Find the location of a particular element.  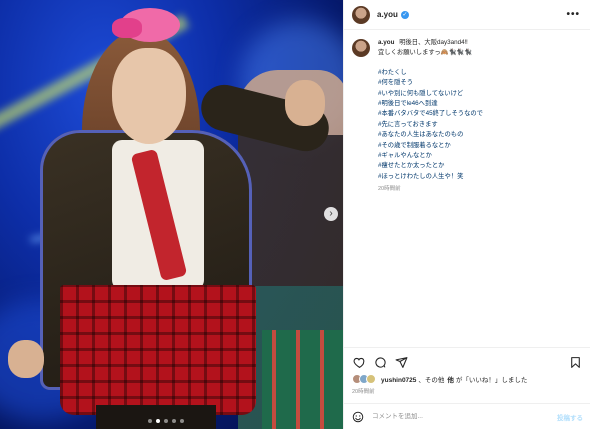

liker-username: yushin0725 is located at coordinates (398, 380).